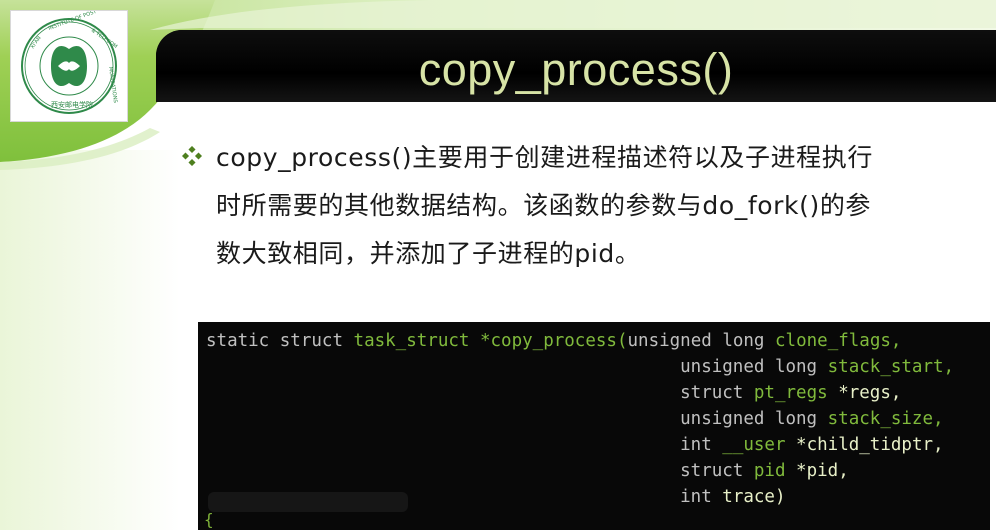 This screenshot has height=530, width=996. What do you see at coordinates (544, 157) in the screenshot?
I see `bullet-line: copy_process()主要用于创建进程描述符以及子进程执行` at bounding box center [544, 157].